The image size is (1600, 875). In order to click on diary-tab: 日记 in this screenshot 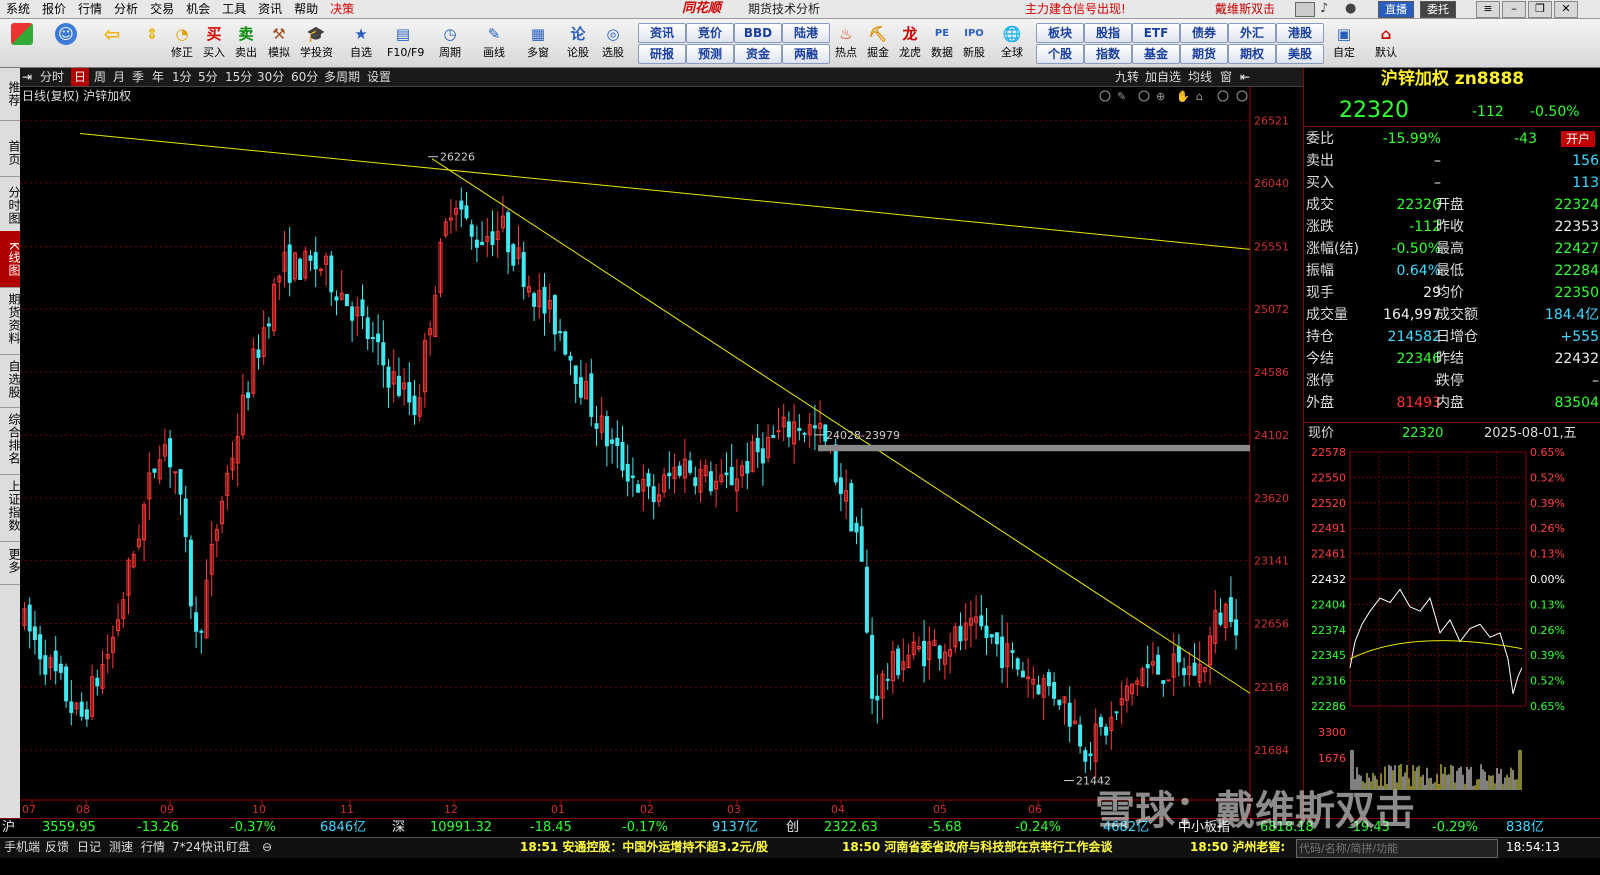, I will do `click(89, 847)`.